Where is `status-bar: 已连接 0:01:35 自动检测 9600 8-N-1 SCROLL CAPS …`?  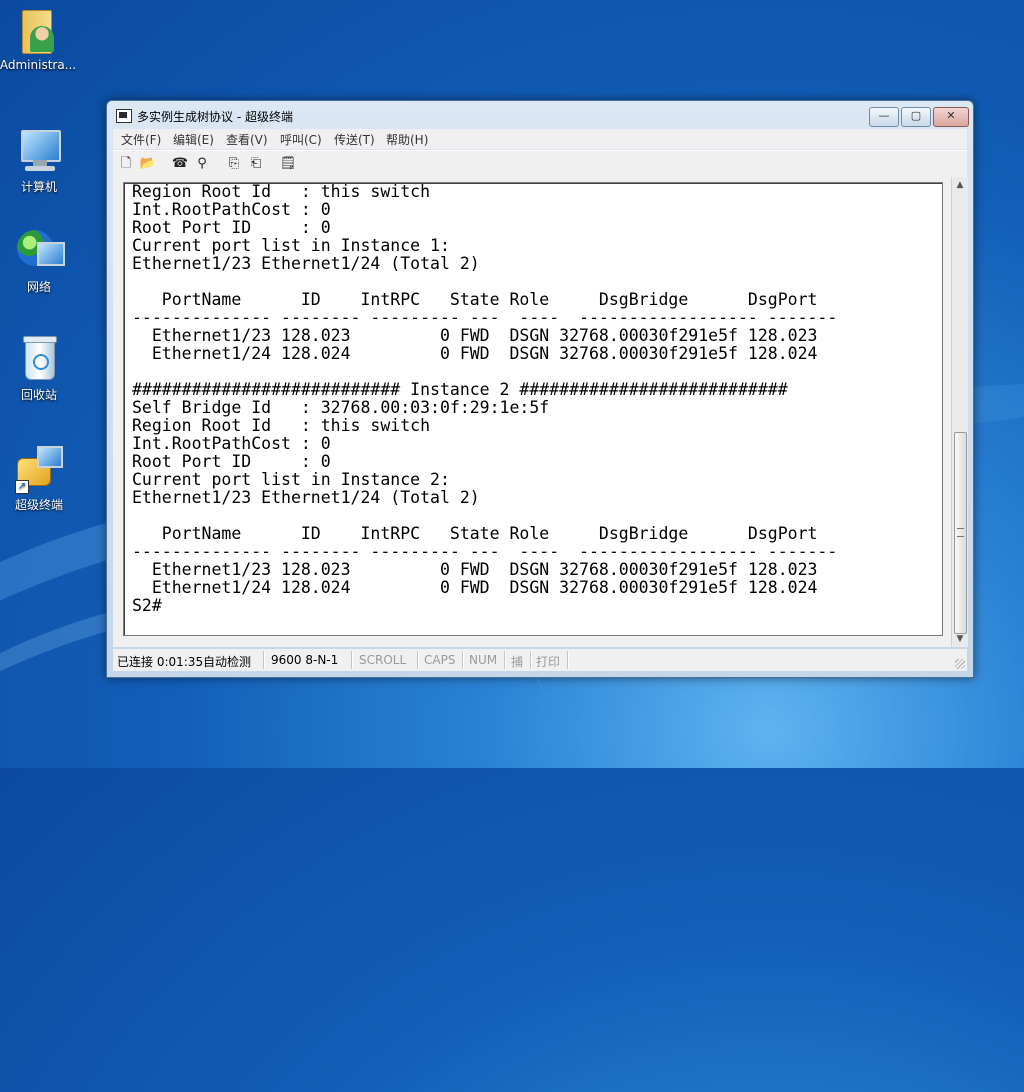
status-bar: 已连接 0:01:35 自动检测 9600 8-N-1 SCROLL CAPS … is located at coordinates (540, 660).